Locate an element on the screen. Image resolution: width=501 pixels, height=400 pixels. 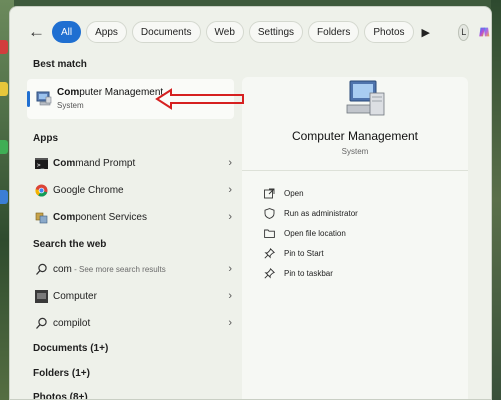
category-photos: Photos (8+) is located at coordinates (60, 395).